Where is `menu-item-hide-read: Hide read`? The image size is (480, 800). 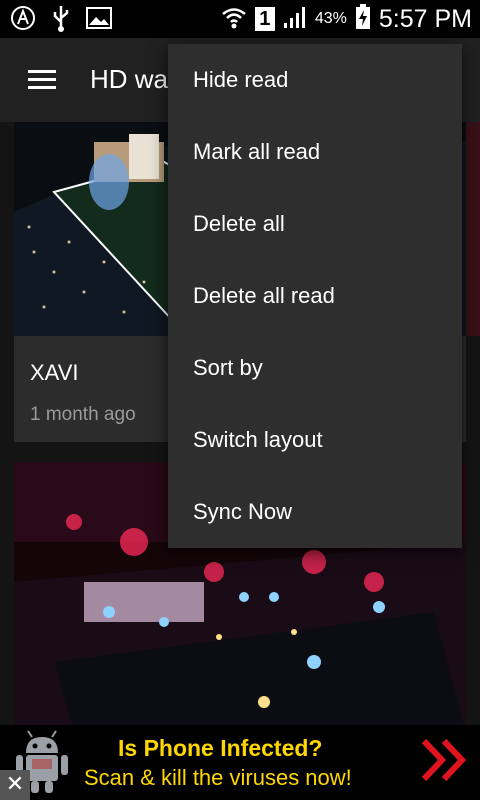 menu-item-hide-read: Hide read is located at coordinates (315, 80).